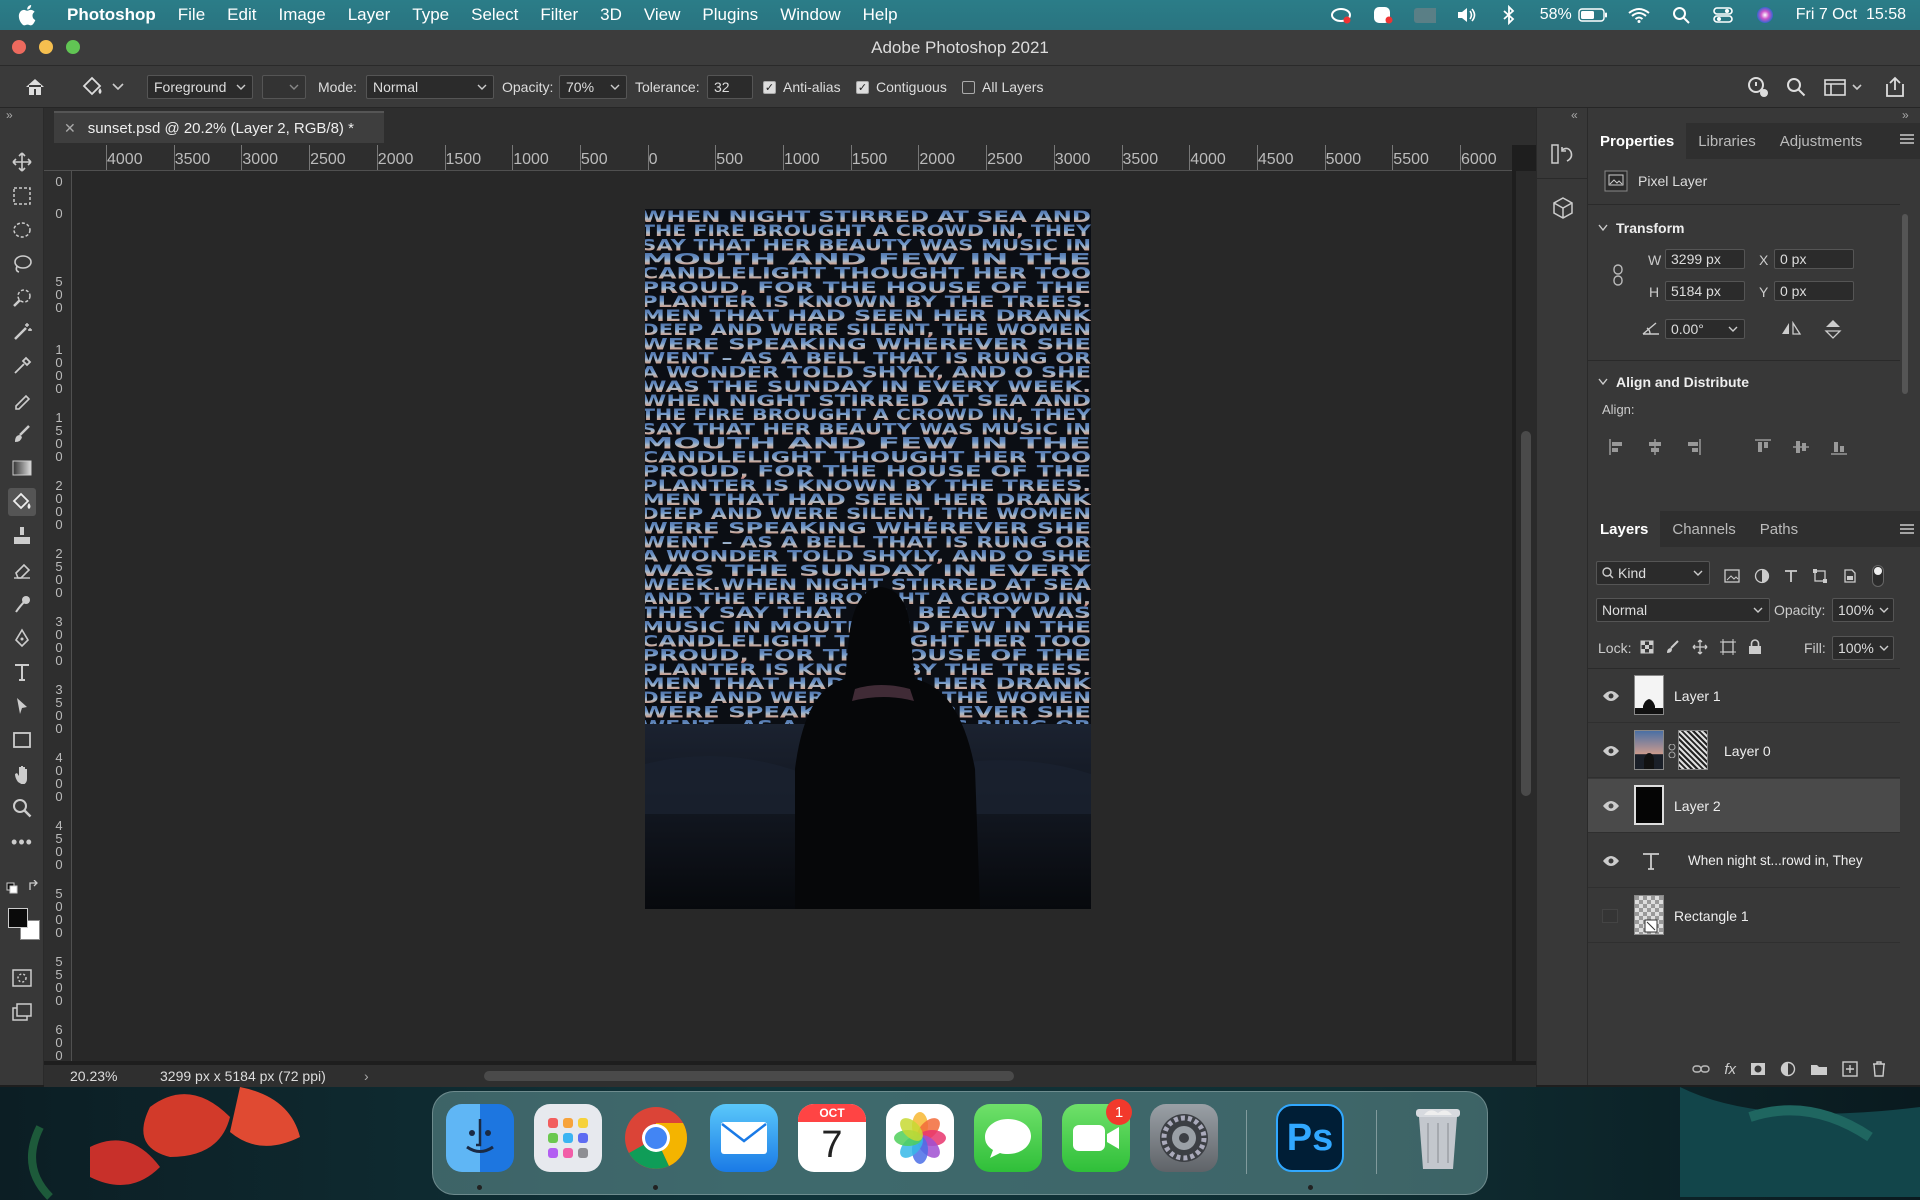 The width and height of the screenshot is (1920, 1200). What do you see at coordinates (1820, 576) in the screenshot?
I see `filter-shape-icon` at bounding box center [1820, 576].